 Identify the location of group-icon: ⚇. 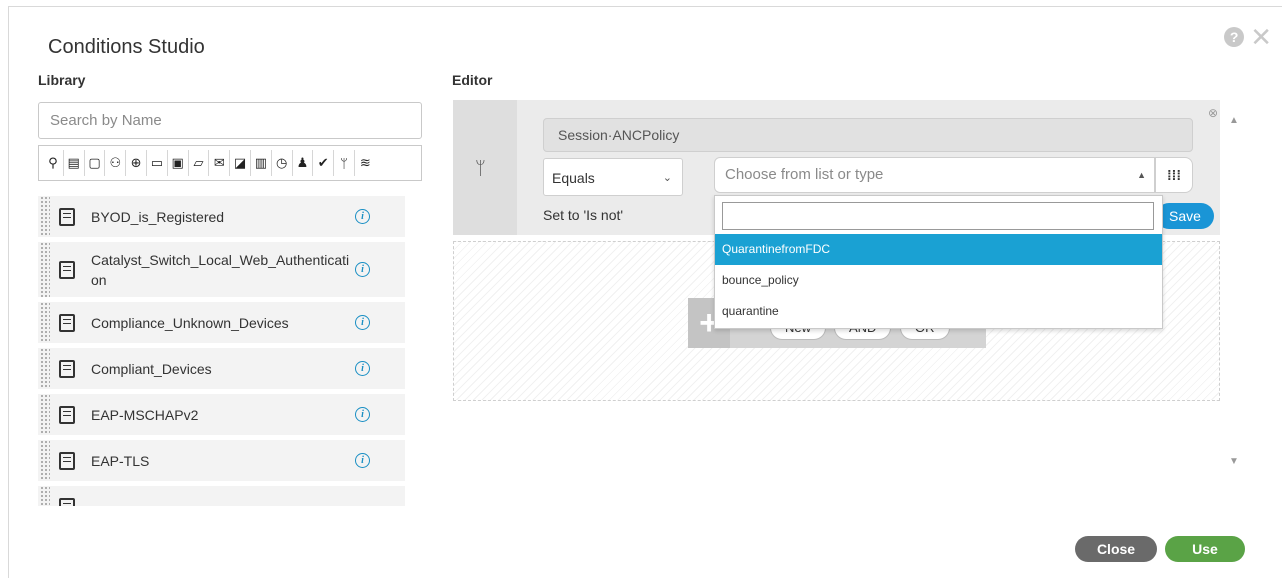
(116, 163).